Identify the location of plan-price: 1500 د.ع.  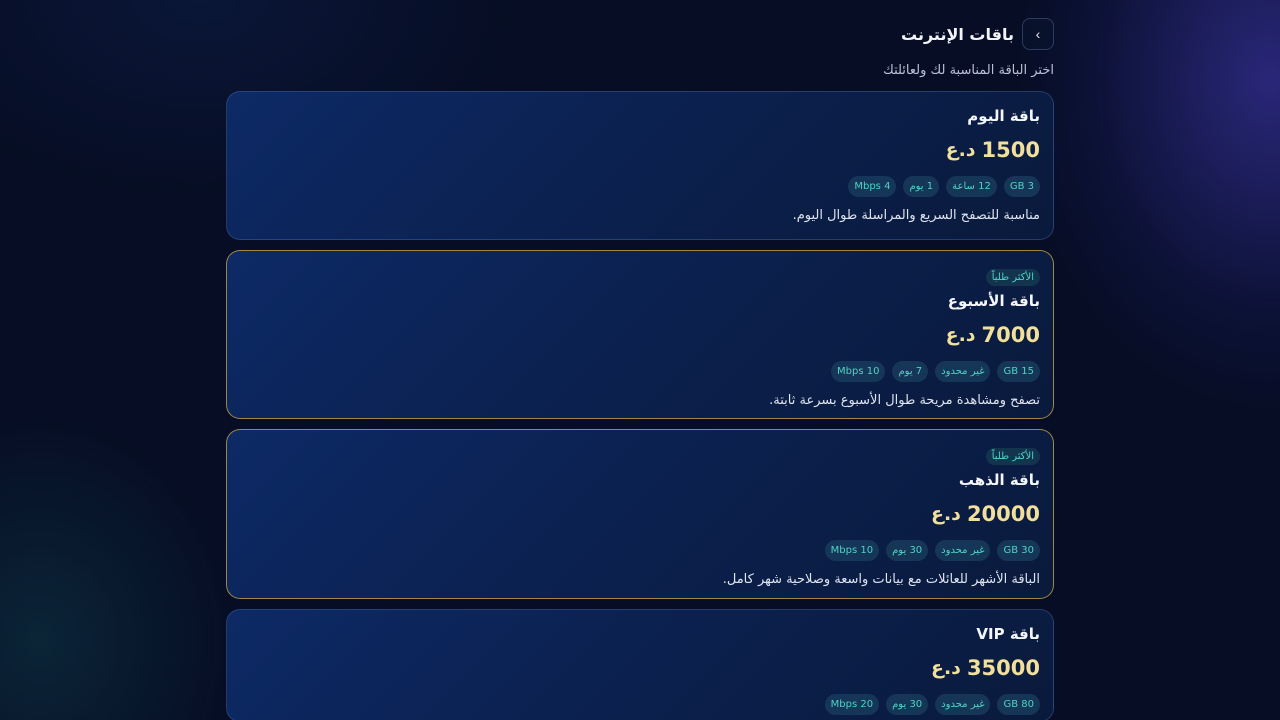
(640, 150).